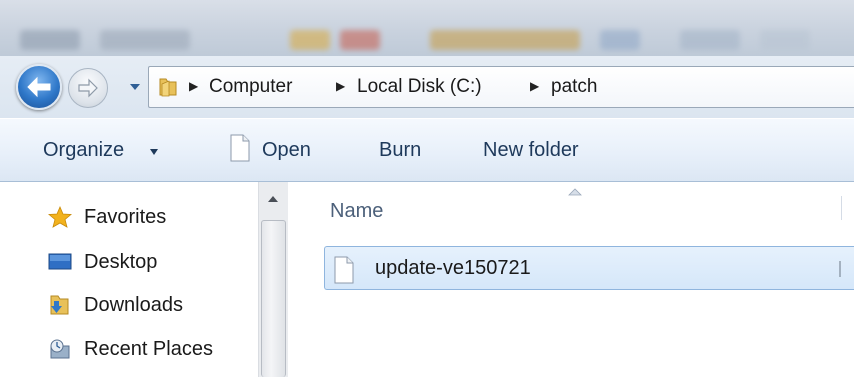  I want to click on desktop-icon, so click(60, 261).